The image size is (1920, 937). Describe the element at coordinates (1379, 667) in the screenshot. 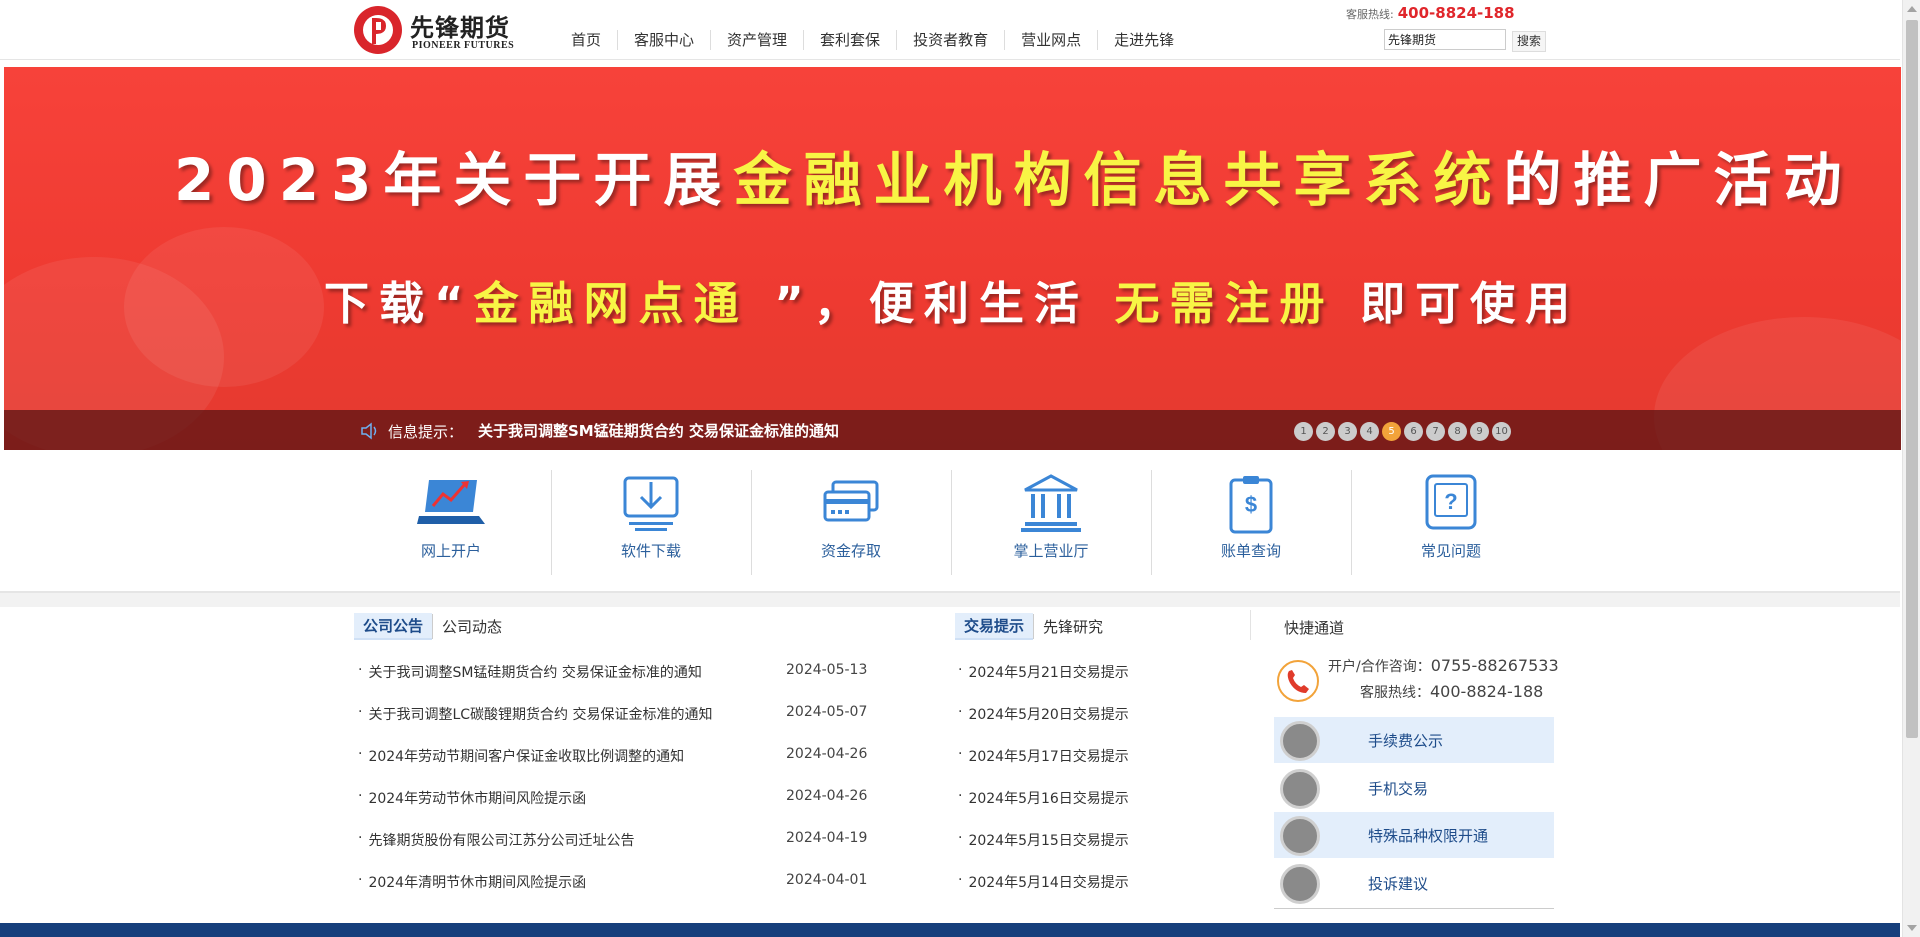

I see `contact-label: 开户/合作咨询：` at that location.